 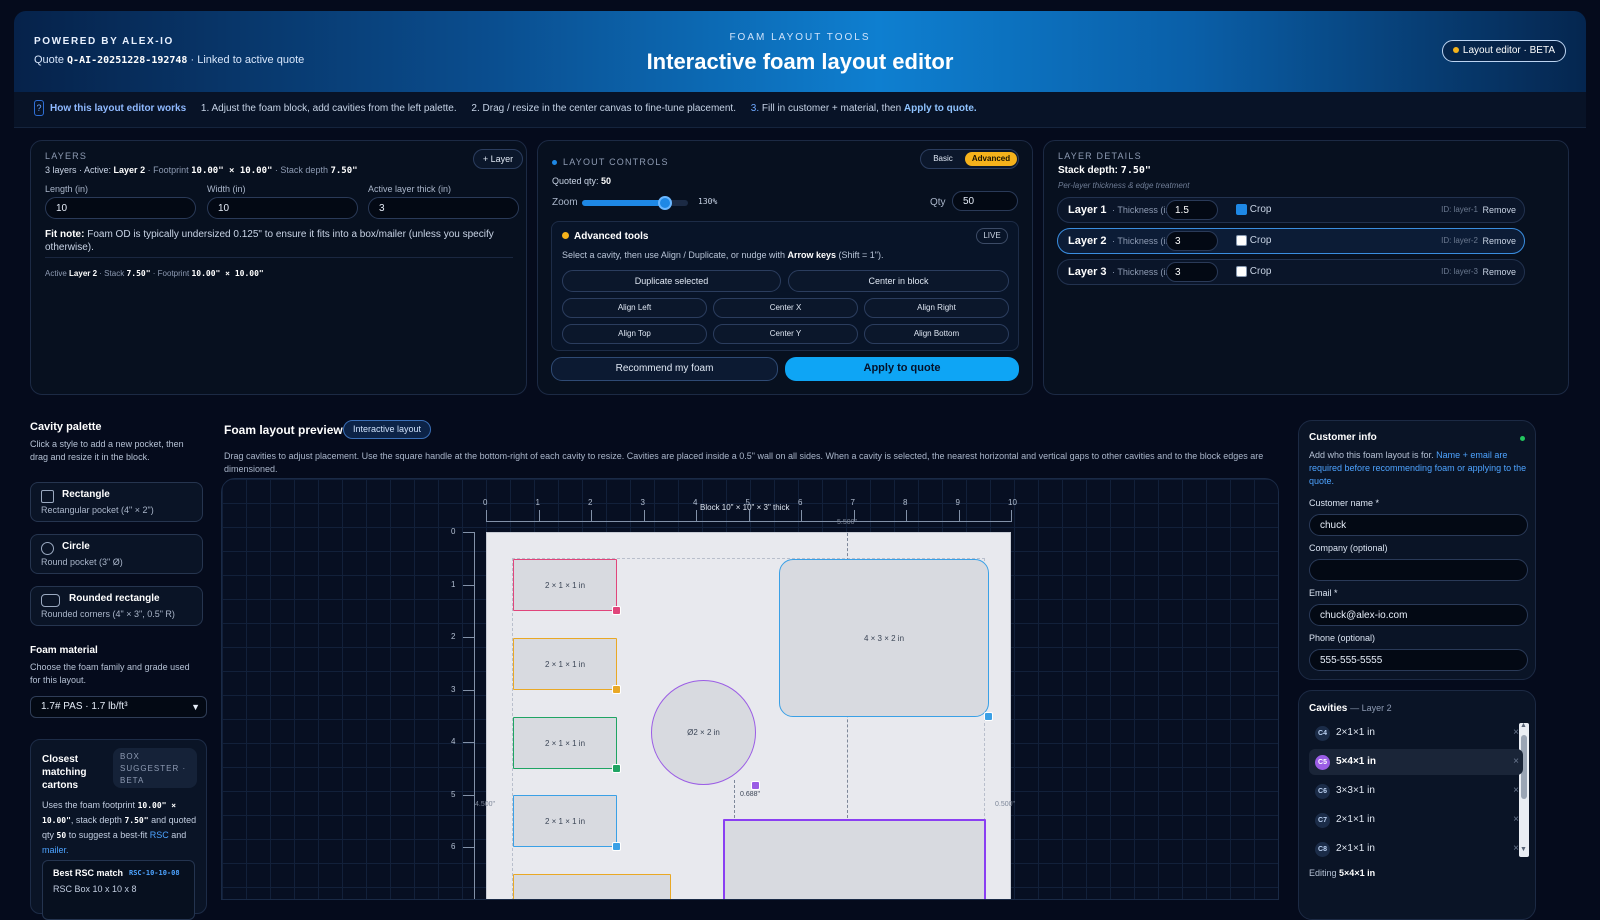 What do you see at coordinates (1418, 525) in the screenshot?
I see `customer-name-input` at bounding box center [1418, 525].